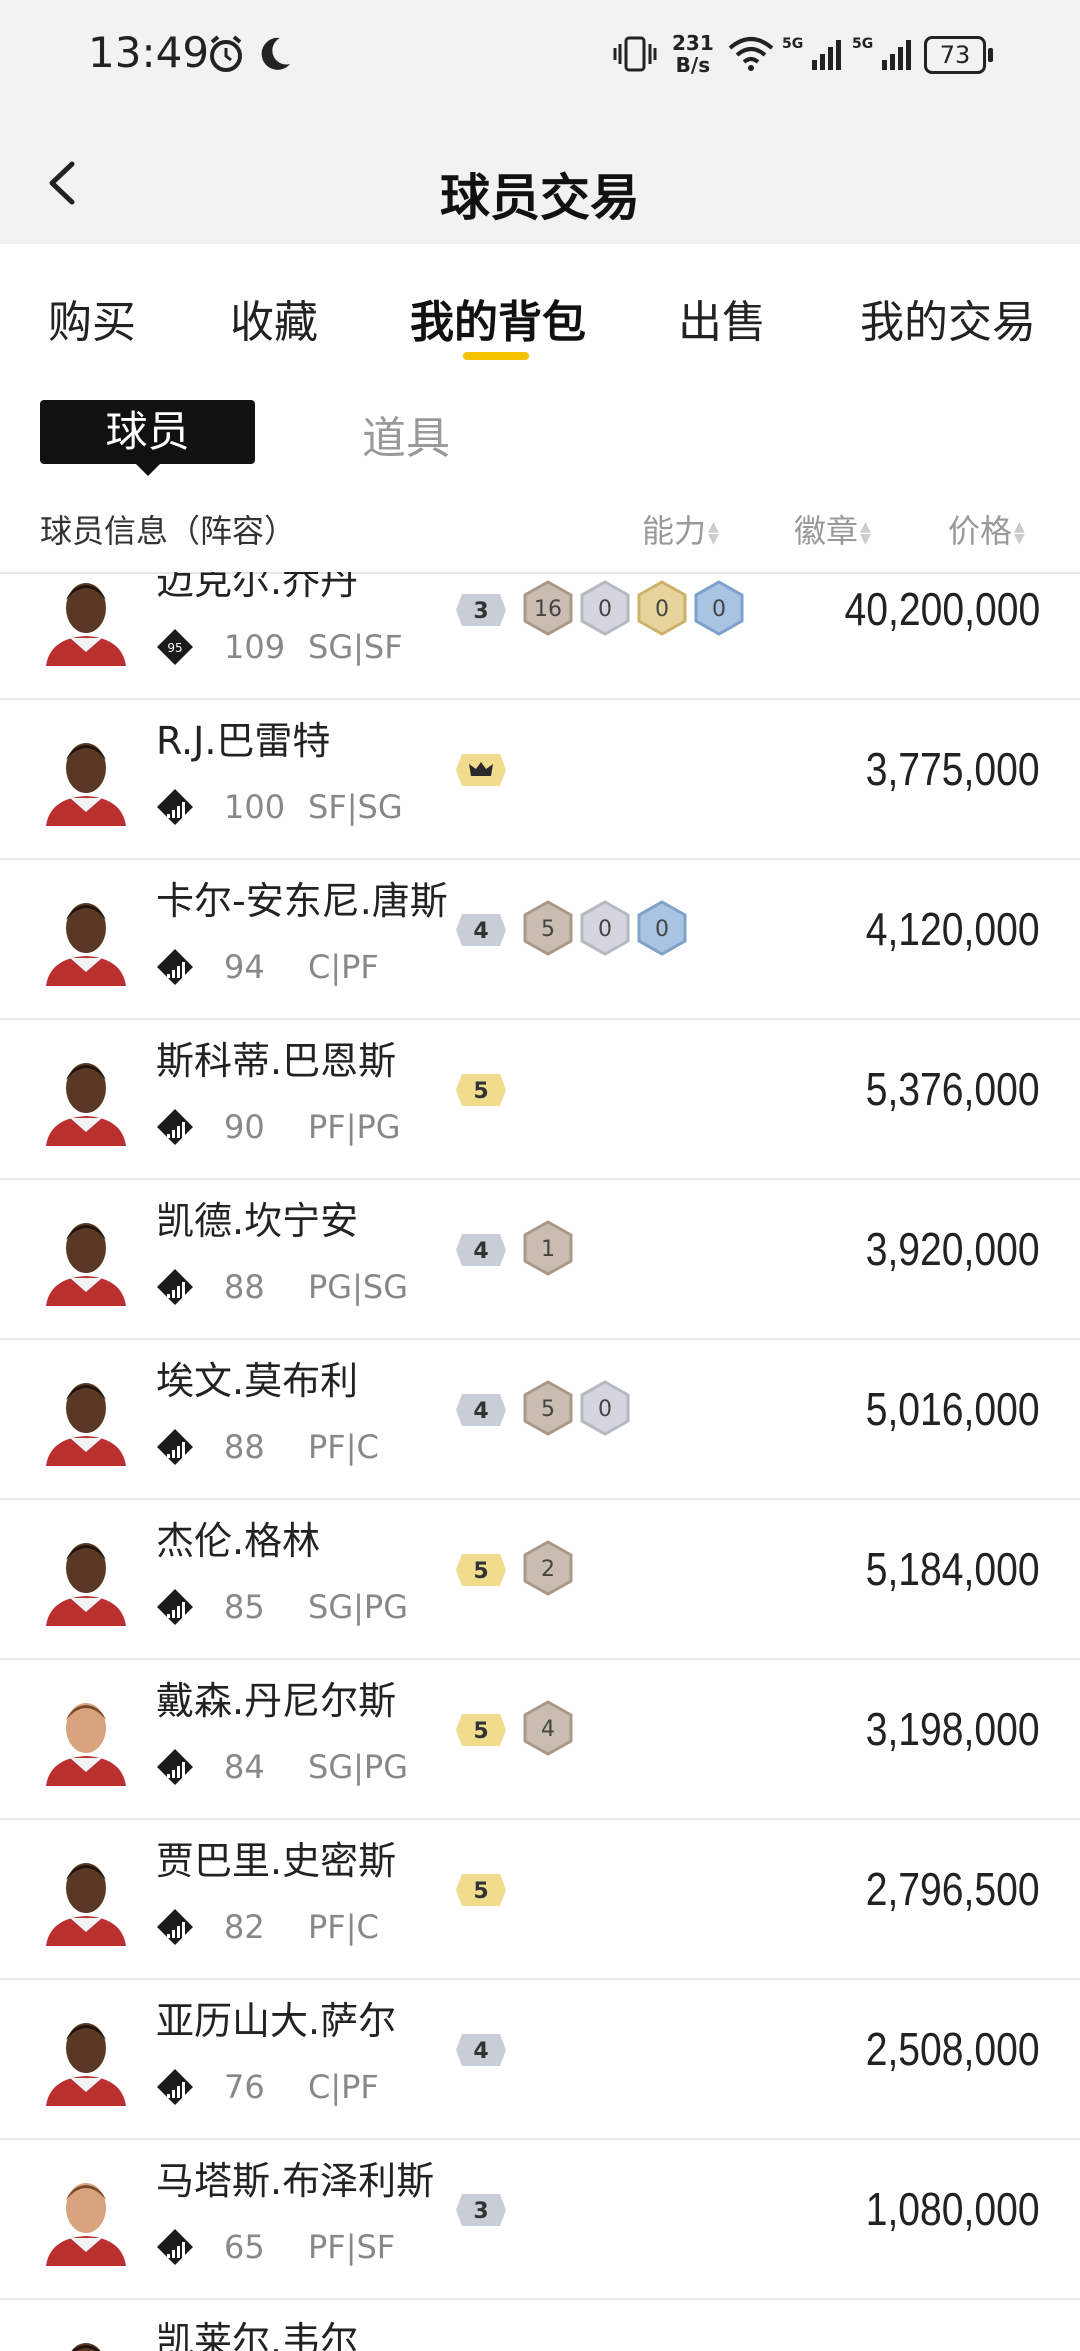  What do you see at coordinates (244, 967) in the screenshot?
I see `player-overall: 94` at bounding box center [244, 967].